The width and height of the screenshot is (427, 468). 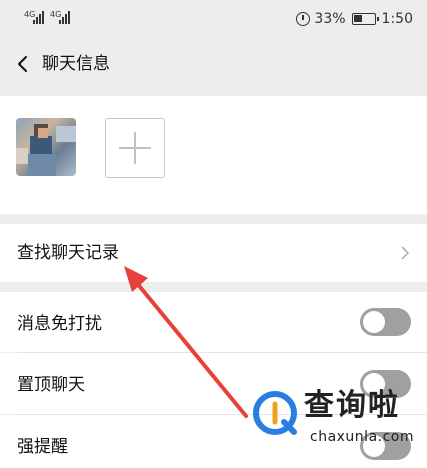 What do you see at coordinates (46, 147) in the screenshot?
I see `member-avatar` at bounding box center [46, 147].